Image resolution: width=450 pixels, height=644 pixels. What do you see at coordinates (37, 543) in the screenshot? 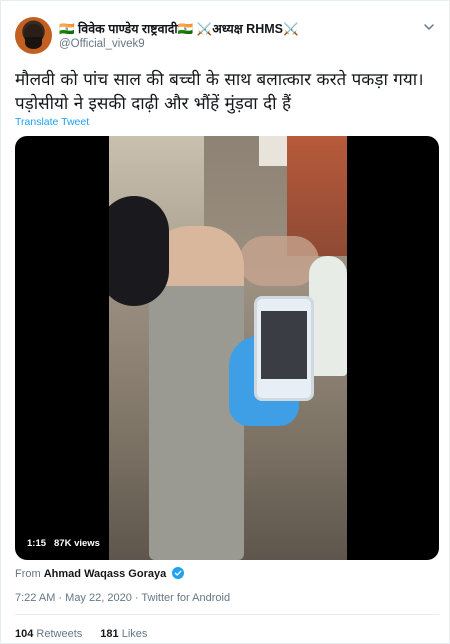
I see `video-duration: 1:15` at bounding box center [37, 543].